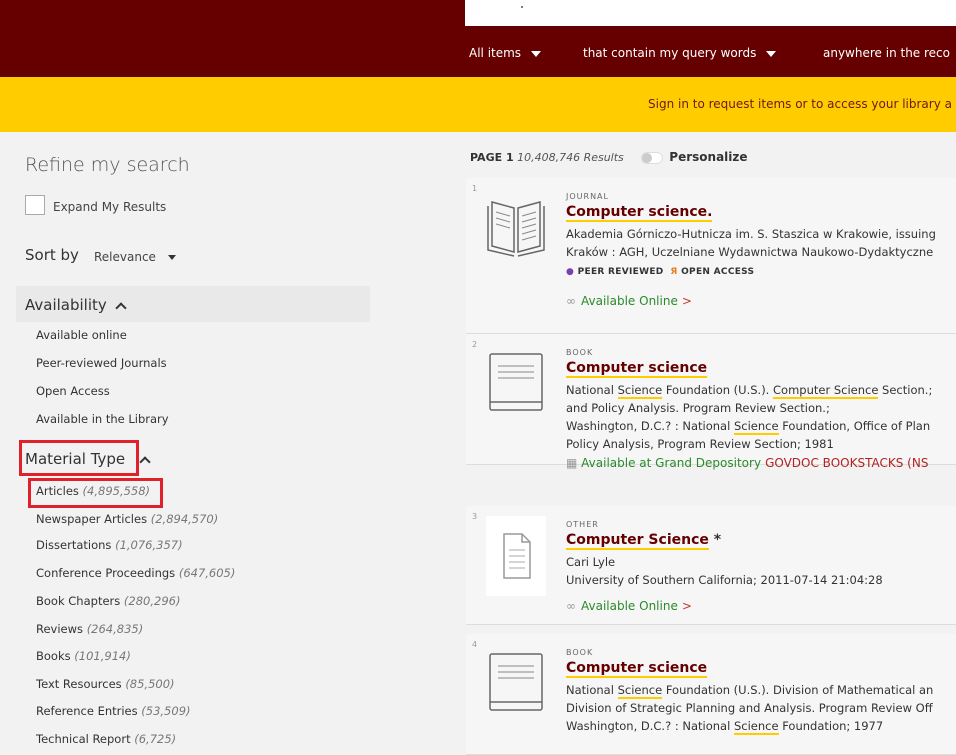 Image resolution: width=956 pixels, height=755 pixels. Describe the element at coordinates (708, 157) in the screenshot. I see `personalize-label: Personalize` at that location.